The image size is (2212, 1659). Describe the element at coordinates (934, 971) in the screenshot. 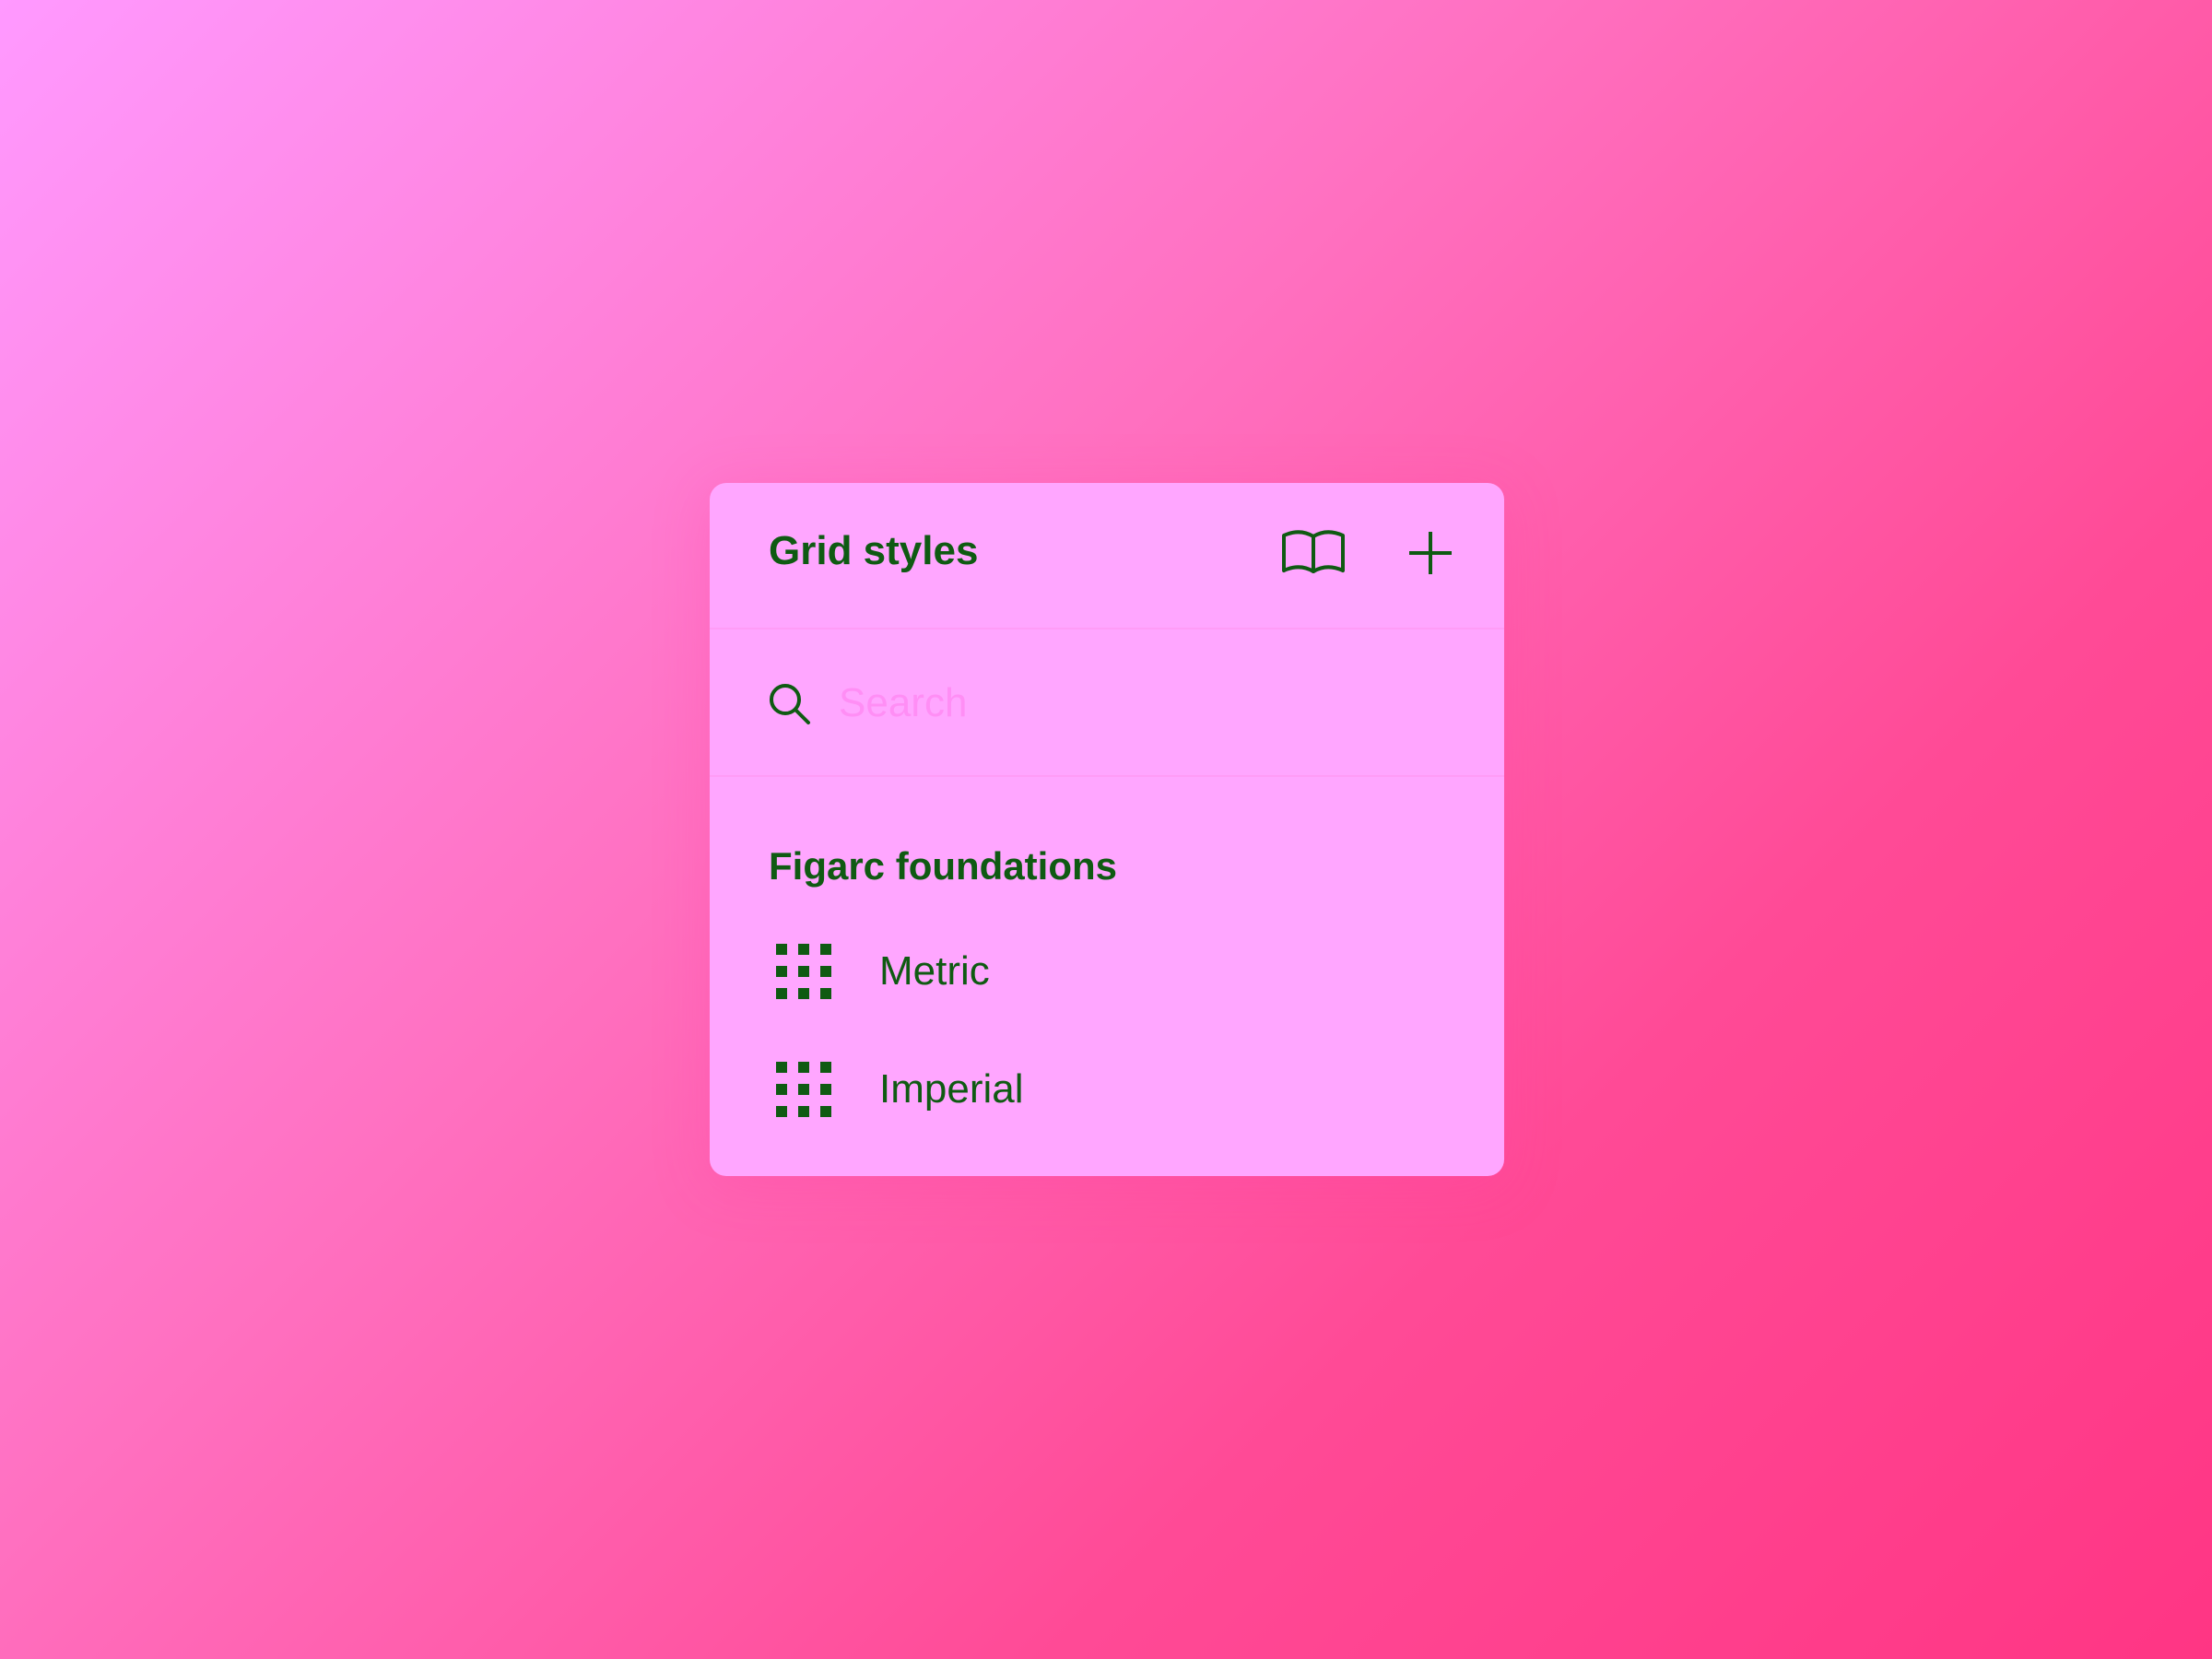

I see `list-item-label: Metric` at that location.